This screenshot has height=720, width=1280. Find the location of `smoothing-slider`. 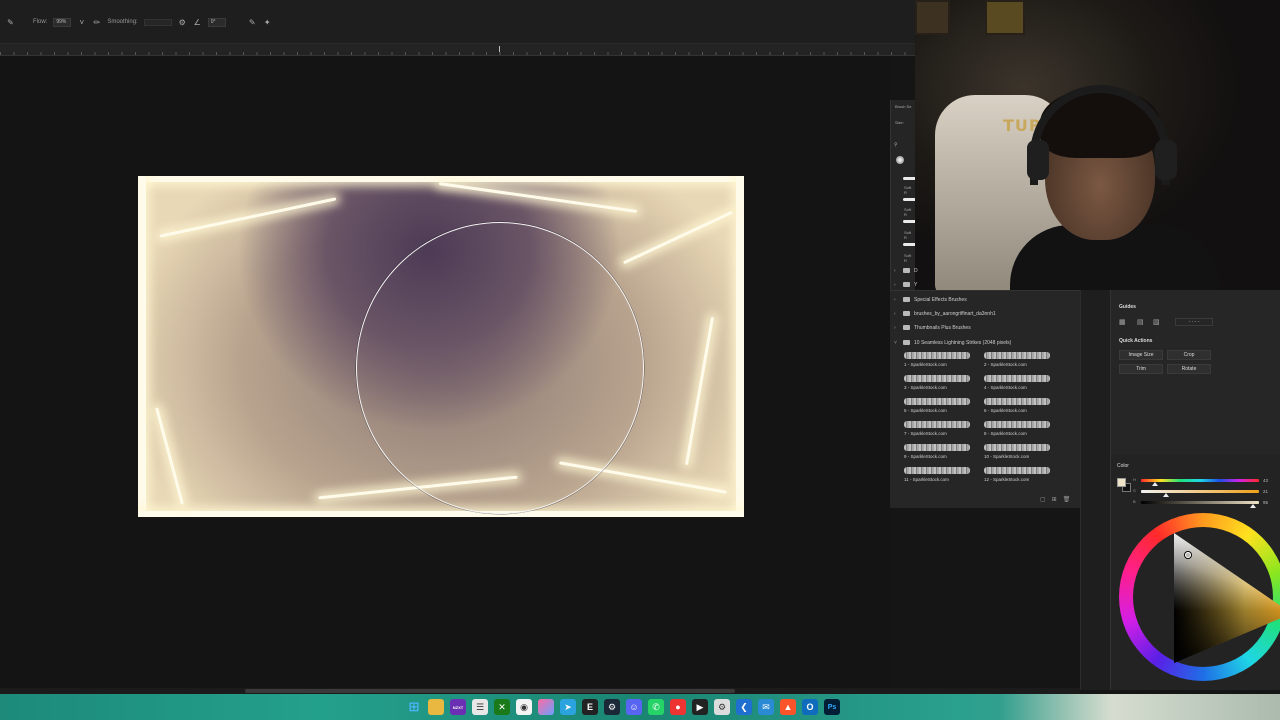

smoothing-slider is located at coordinates (157, 22).